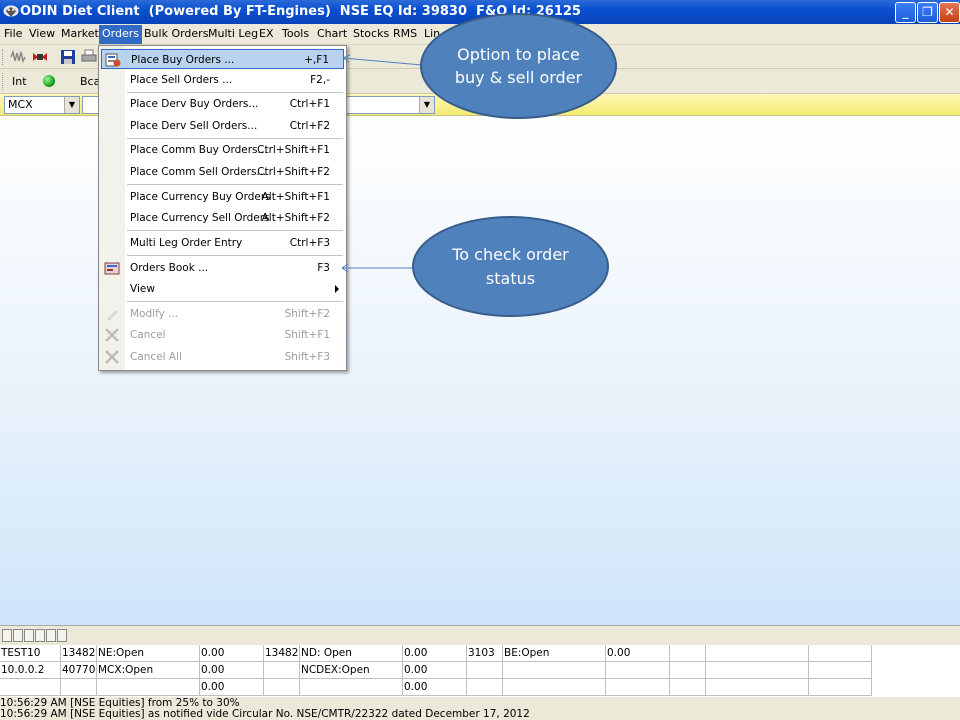 Image resolution: width=960 pixels, height=720 pixels. What do you see at coordinates (480, 635) in the screenshot?
I see `status-grid-header` at bounding box center [480, 635].